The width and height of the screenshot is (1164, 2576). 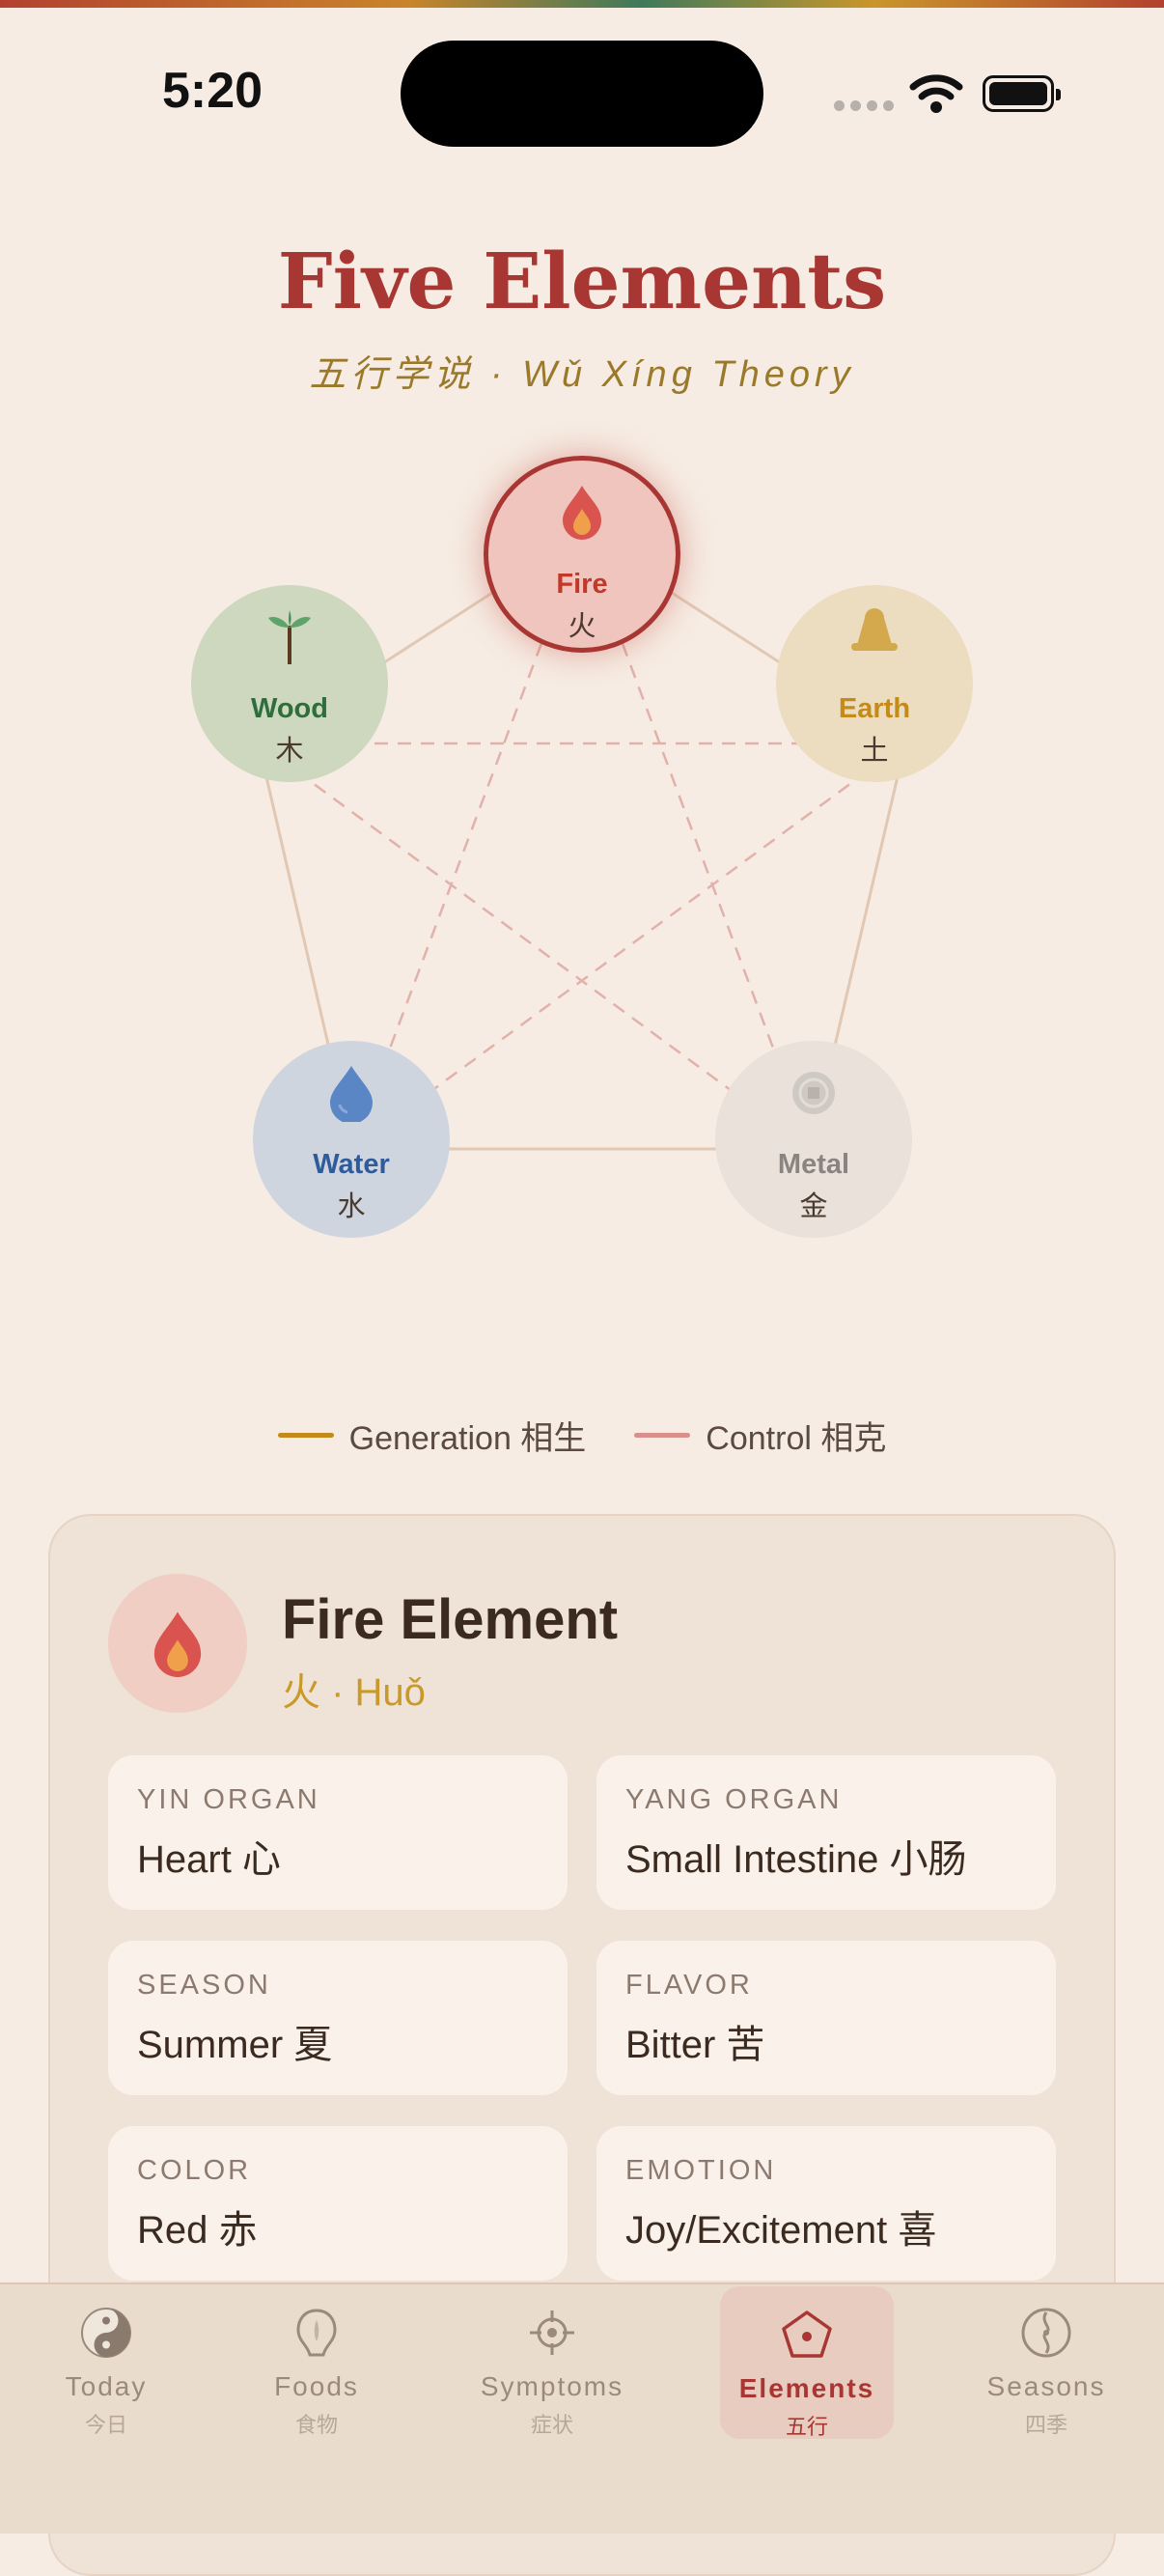 I want to click on tab-label-chinese: 今日, so click(x=106, y=2425).